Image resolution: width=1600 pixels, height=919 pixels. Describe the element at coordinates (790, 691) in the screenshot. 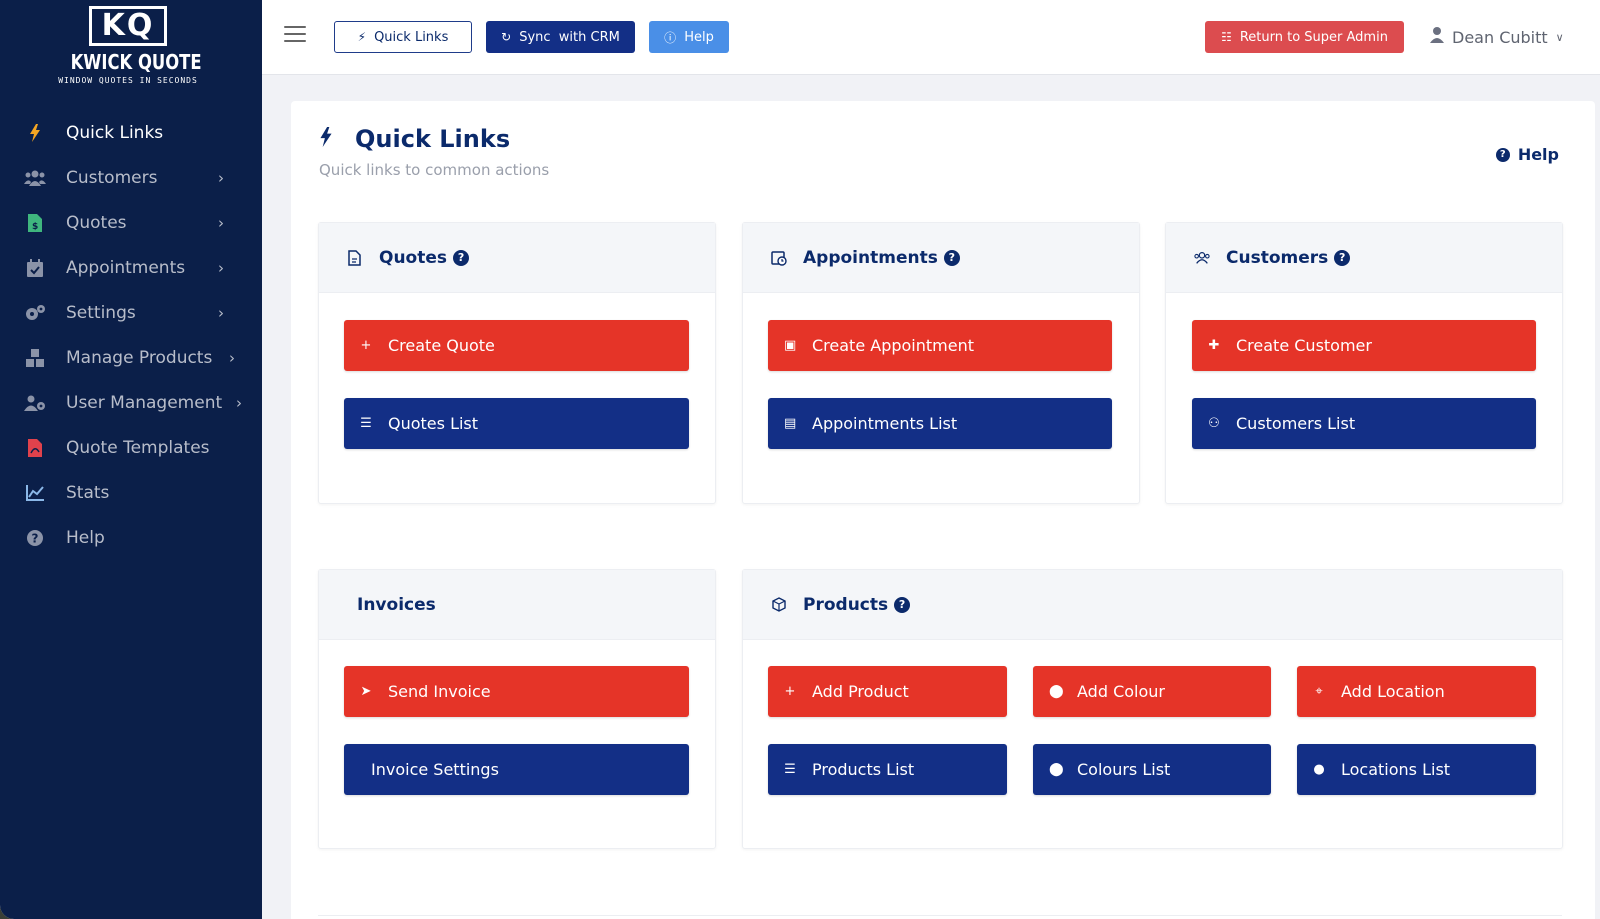

I see `plus-icon: +` at that location.